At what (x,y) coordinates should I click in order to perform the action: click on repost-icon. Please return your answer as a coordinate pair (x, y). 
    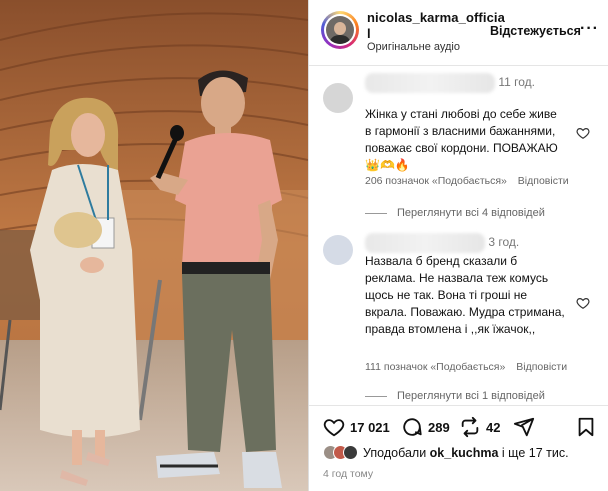
    Looking at the image, I should click on (470, 427).